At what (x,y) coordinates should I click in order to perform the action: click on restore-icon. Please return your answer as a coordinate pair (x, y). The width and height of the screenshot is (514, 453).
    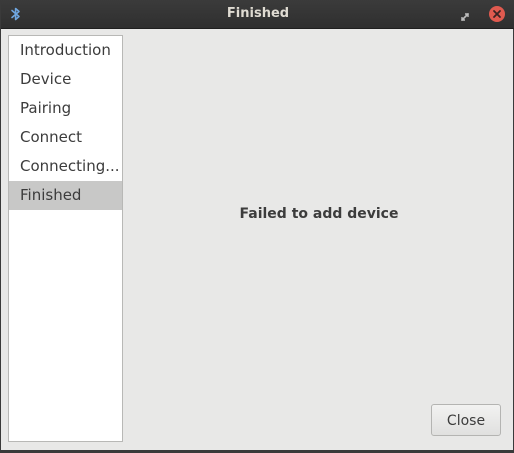
    Looking at the image, I should click on (465, 14).